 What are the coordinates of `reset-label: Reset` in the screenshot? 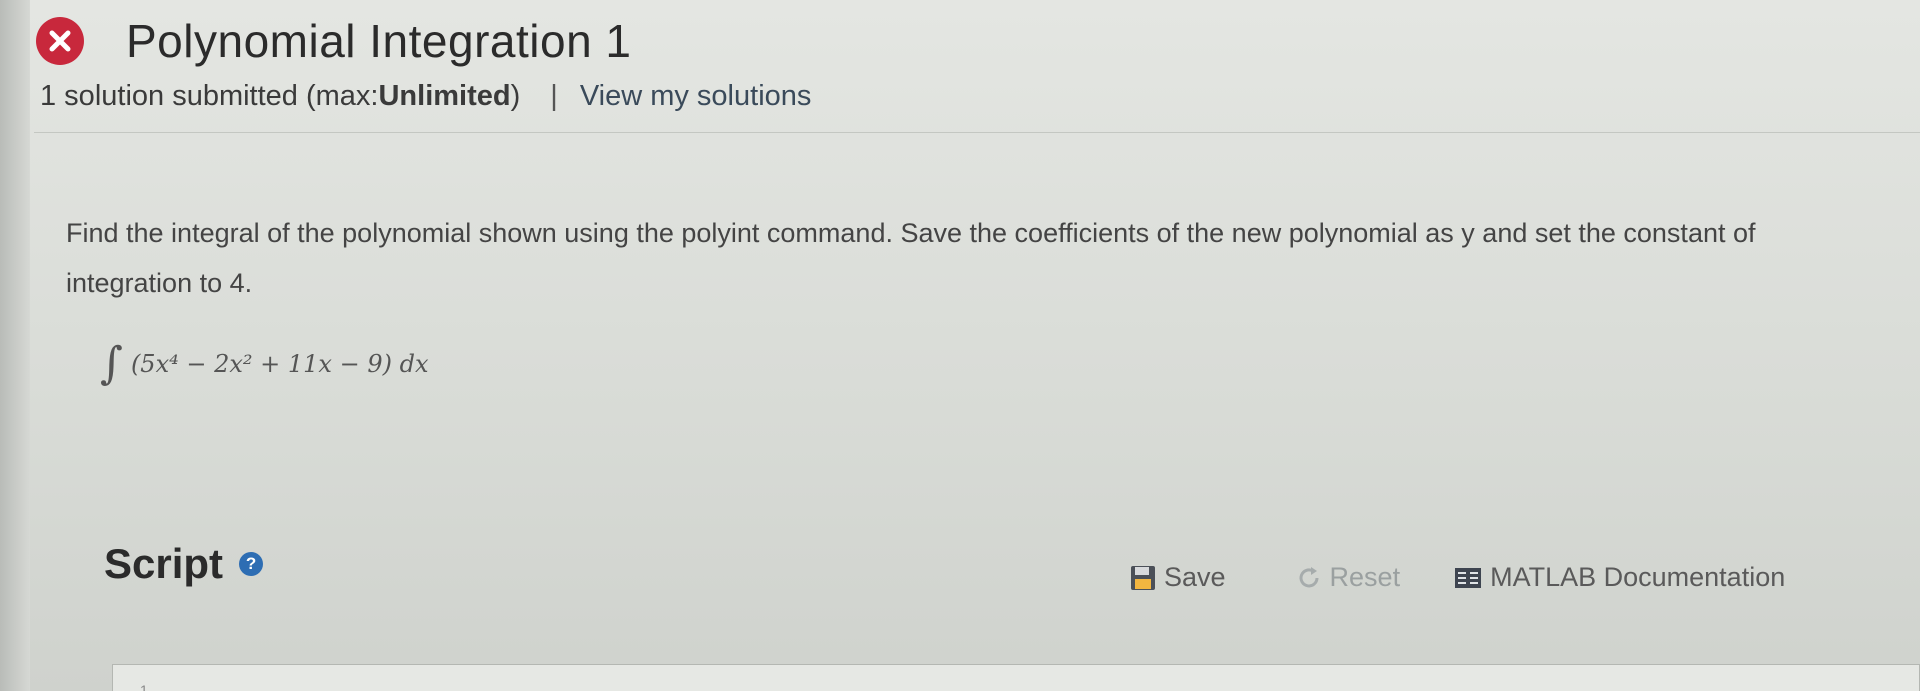 It's located at (1365, 577).